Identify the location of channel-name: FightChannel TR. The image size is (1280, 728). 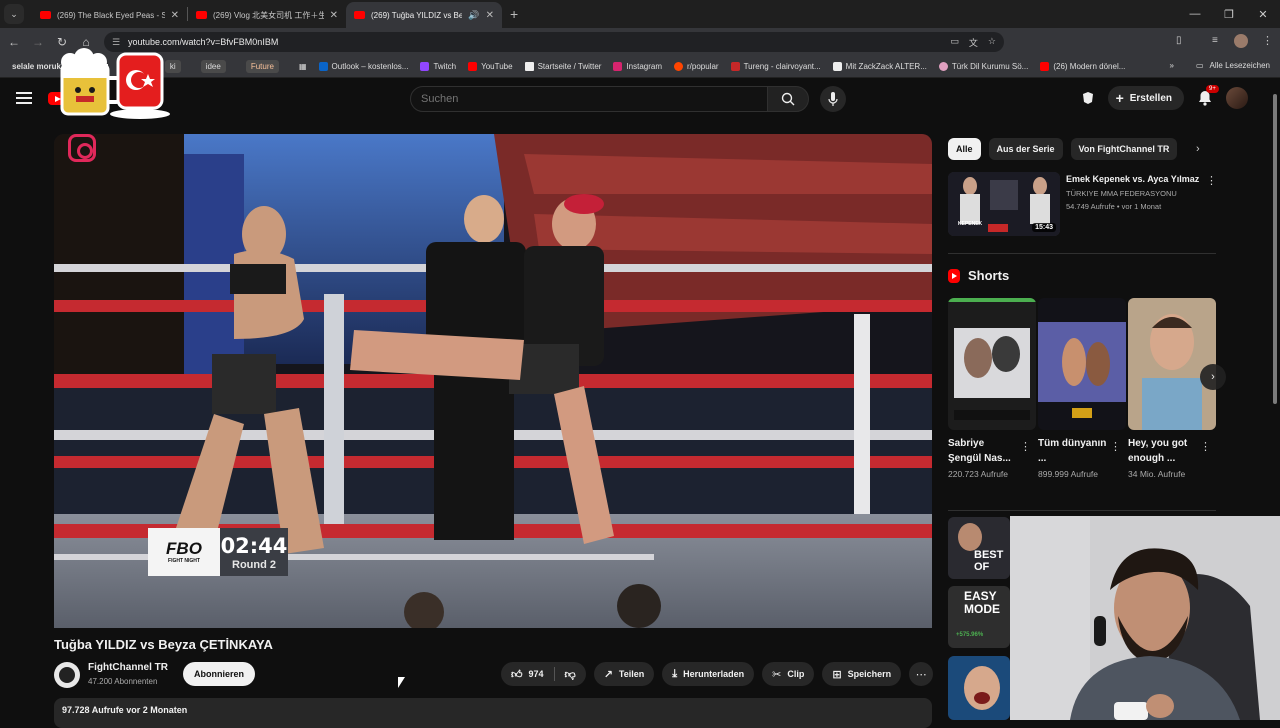
(128, 667).